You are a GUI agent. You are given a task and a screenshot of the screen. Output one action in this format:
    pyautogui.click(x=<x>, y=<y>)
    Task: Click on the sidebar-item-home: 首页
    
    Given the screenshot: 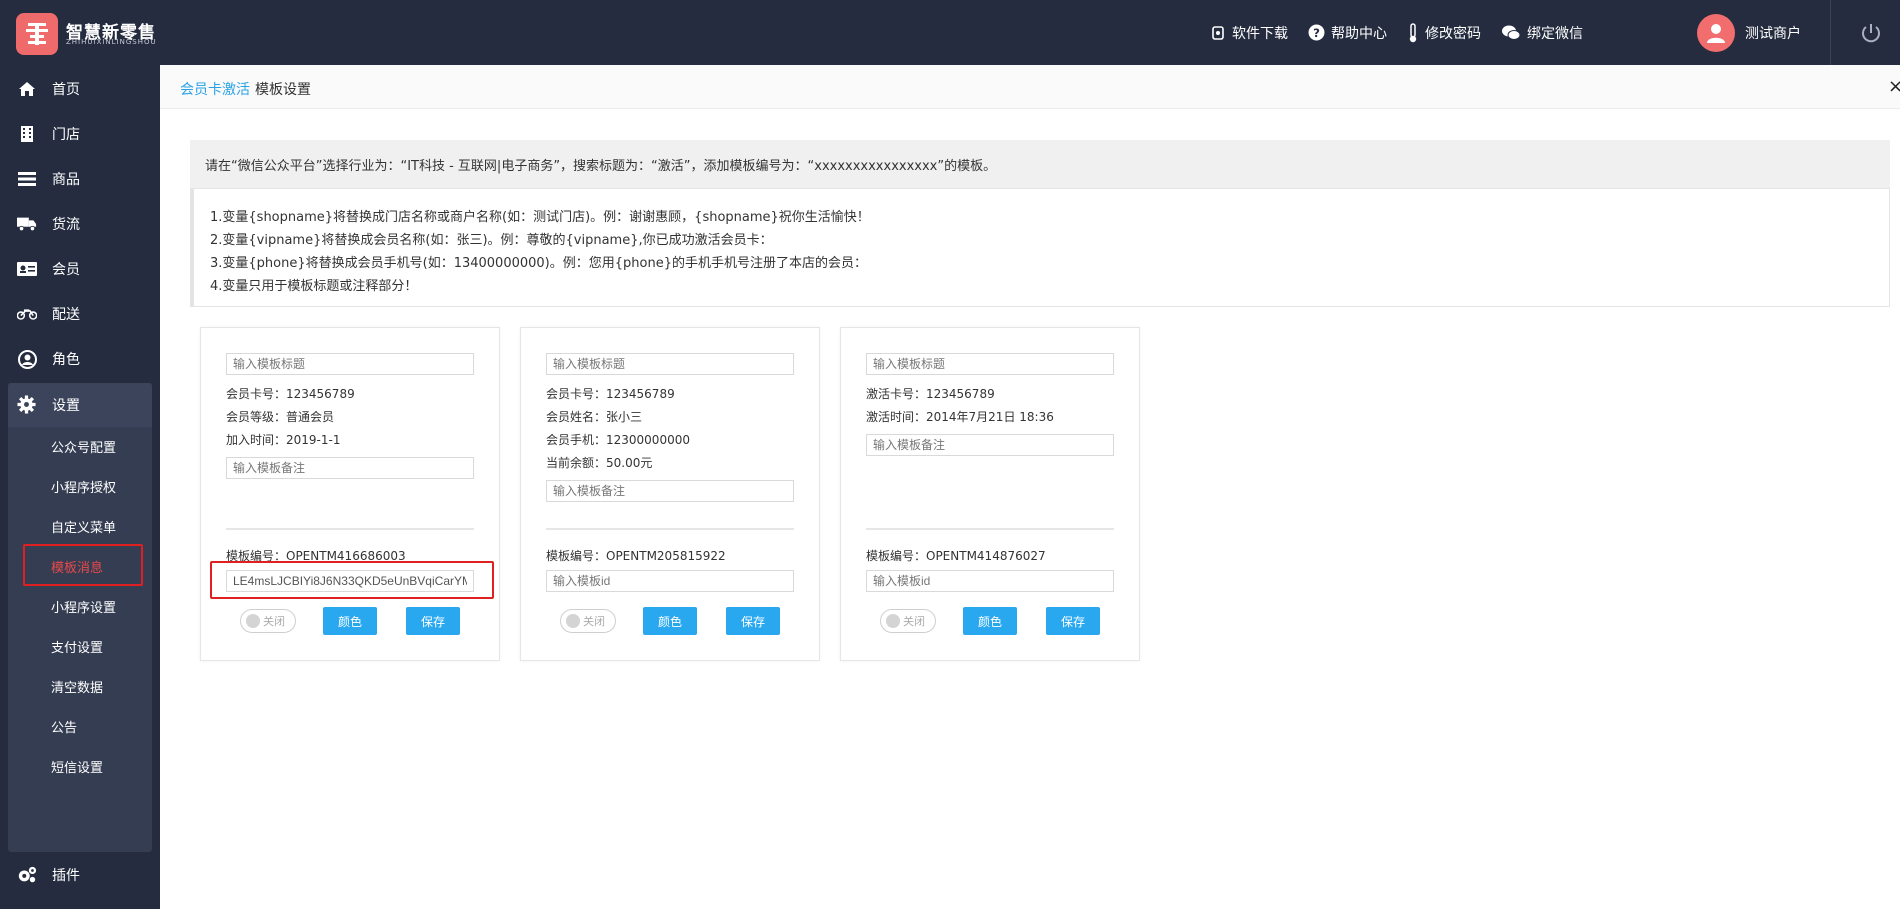 What is the action you would take?
    pyautogui.click(x=80, y=89)
    